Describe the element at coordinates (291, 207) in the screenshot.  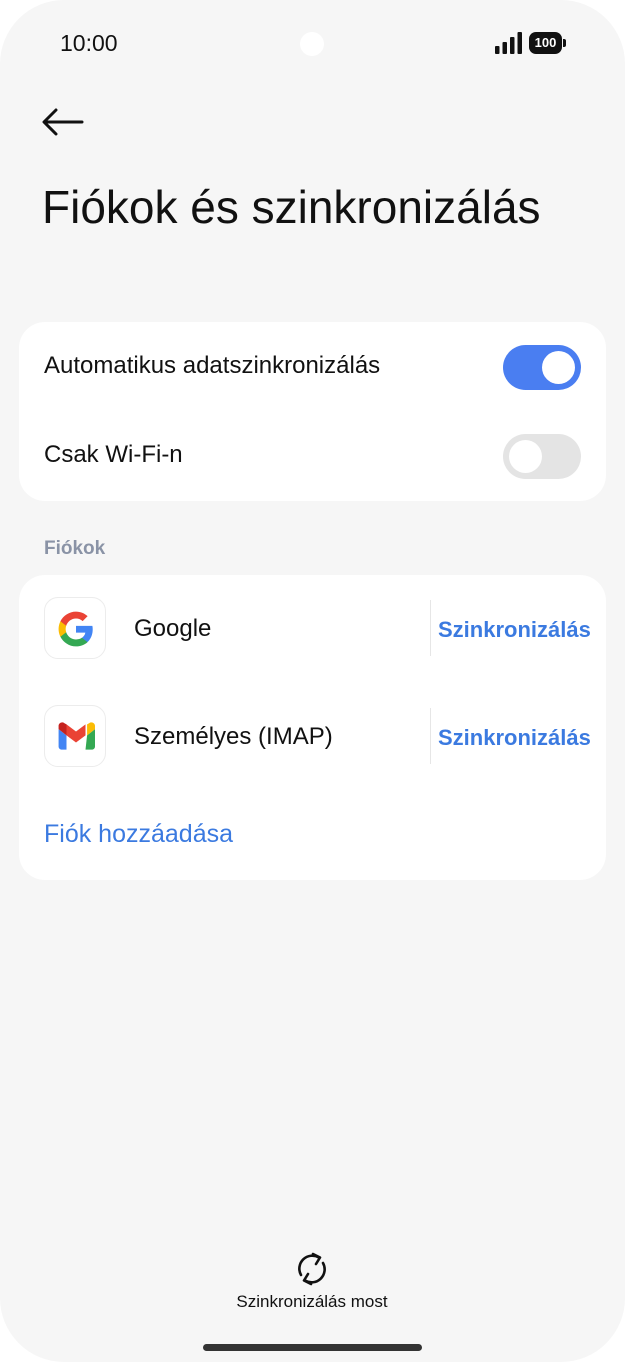
I see `page-title: Fiókok és szinkronizálás` at that location.